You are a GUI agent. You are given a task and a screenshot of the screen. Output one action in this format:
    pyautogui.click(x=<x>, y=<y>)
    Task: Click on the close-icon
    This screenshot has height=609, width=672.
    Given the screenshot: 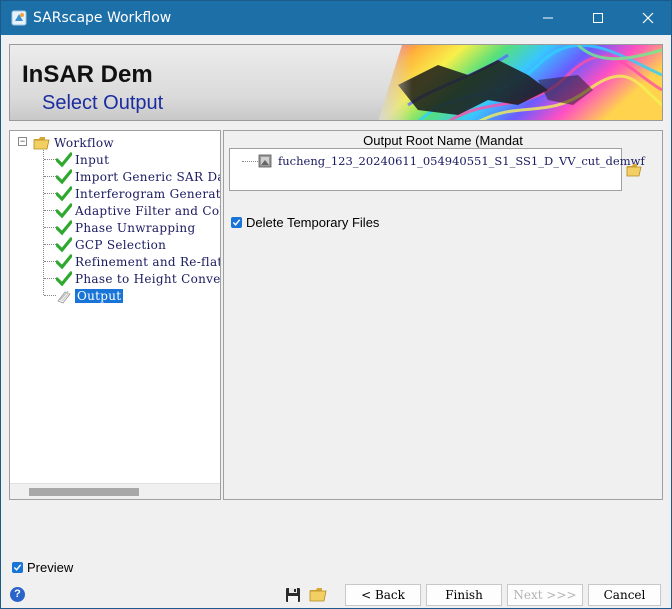 What is the action you would take?
    pyautogui.click(x=648, y=18)
    